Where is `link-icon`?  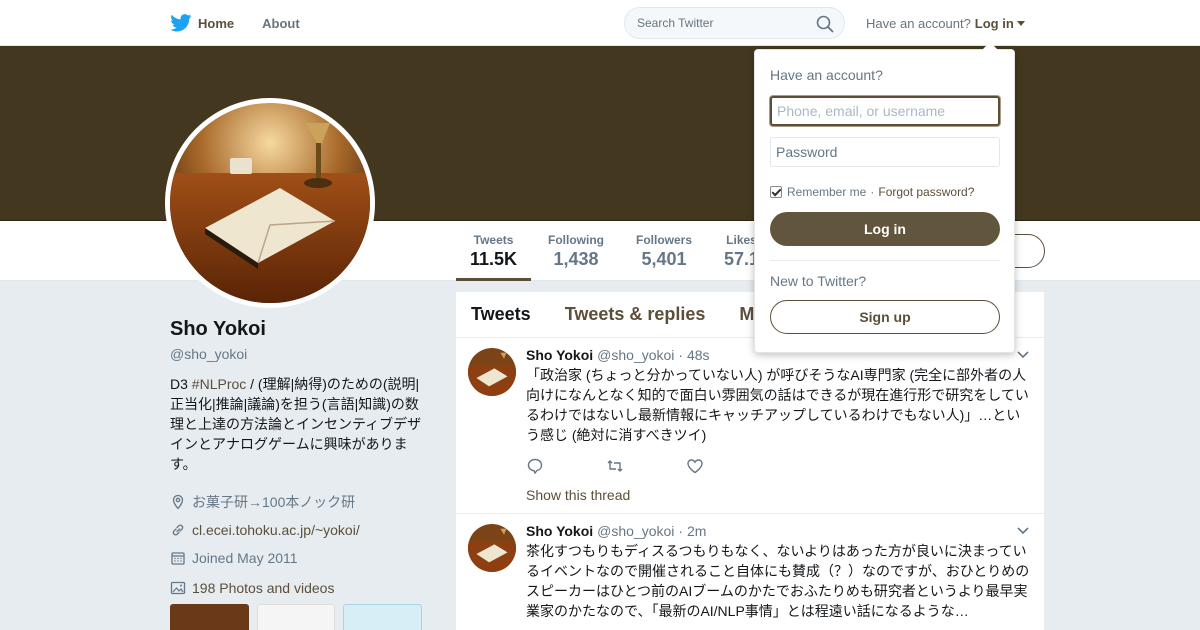 link-icon is located at coordinates (178, 530).